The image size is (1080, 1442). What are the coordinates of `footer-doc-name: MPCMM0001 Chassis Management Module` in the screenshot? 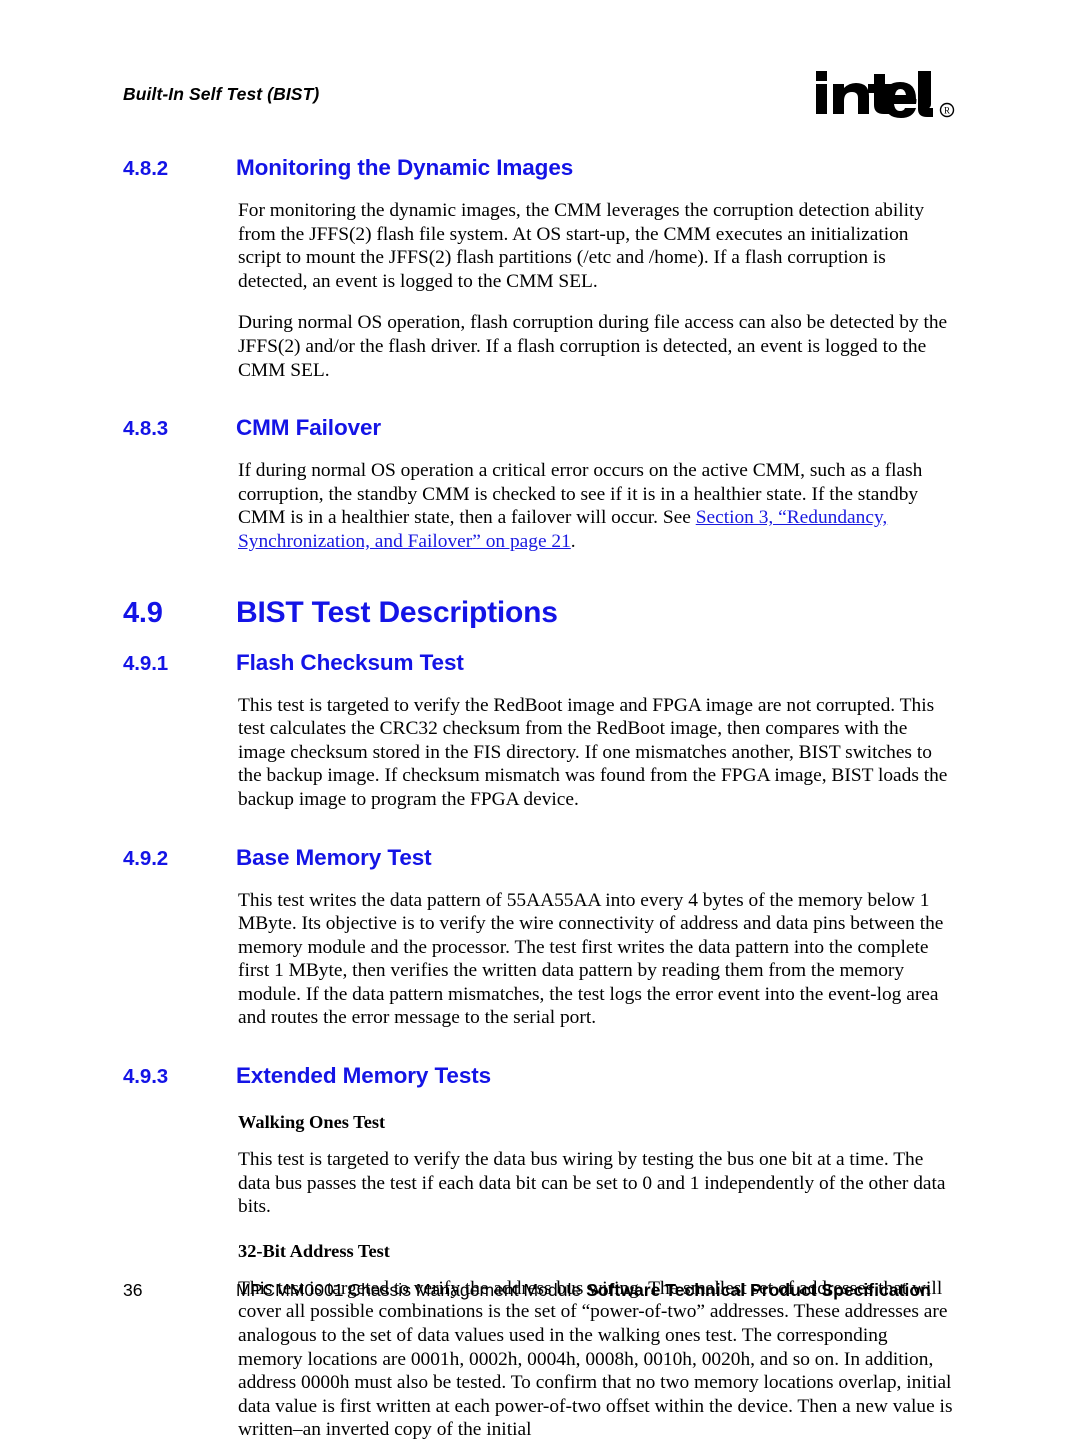 It's located at (411, 1290).